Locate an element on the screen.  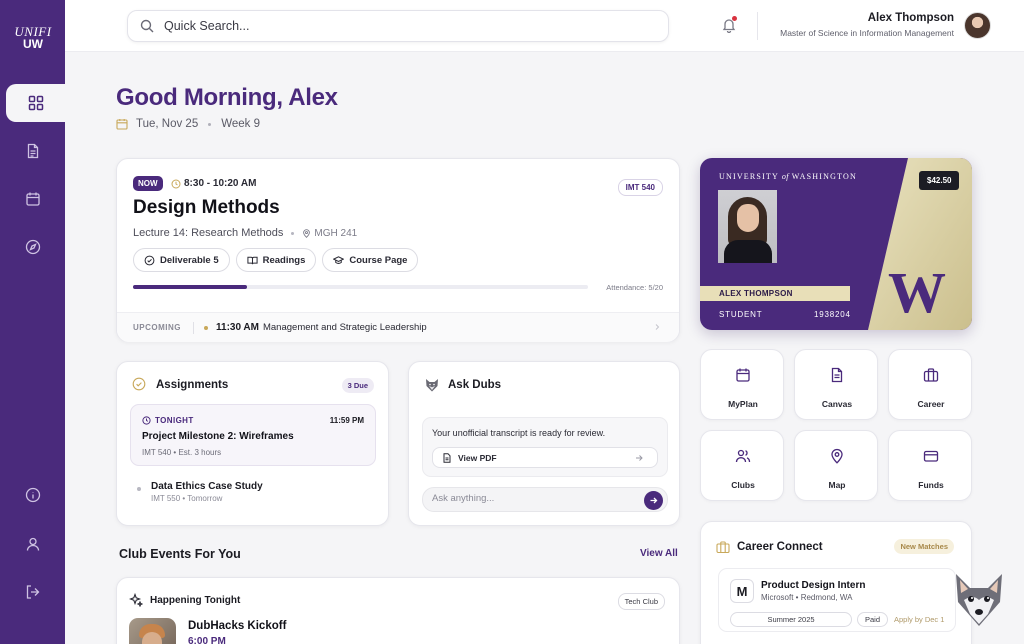
info-icon is located at coordinates (32, 495).